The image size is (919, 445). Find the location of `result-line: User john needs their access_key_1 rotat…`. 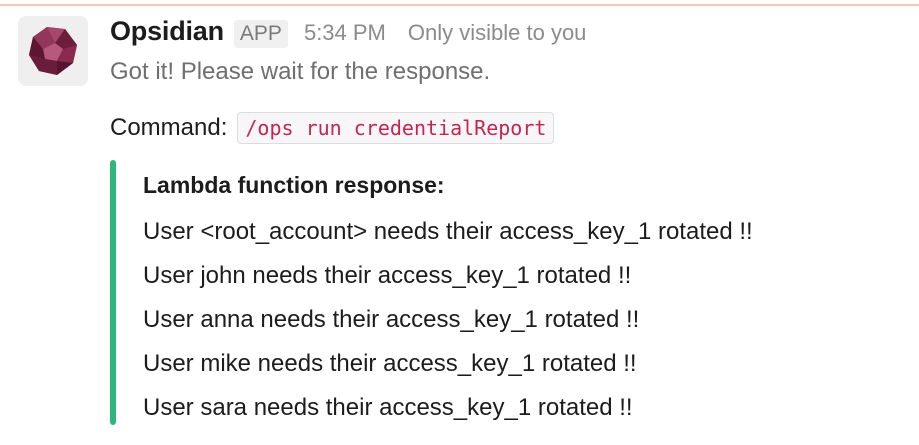

result-line: User john needs their access_key_1 rotat… is located at coordinates (387, 275).